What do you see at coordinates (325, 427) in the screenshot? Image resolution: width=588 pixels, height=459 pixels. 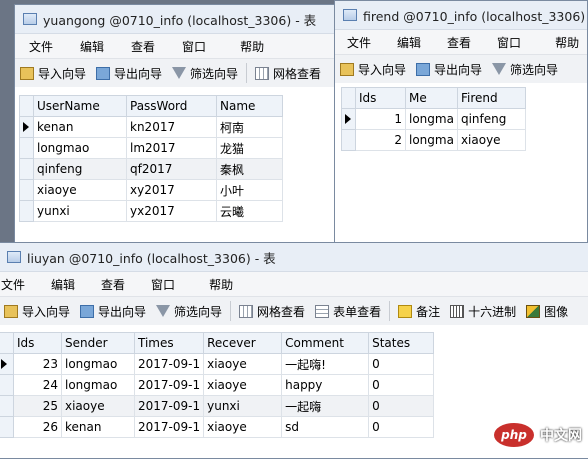 I see `cell: sd` at bounding box center [325, 427].